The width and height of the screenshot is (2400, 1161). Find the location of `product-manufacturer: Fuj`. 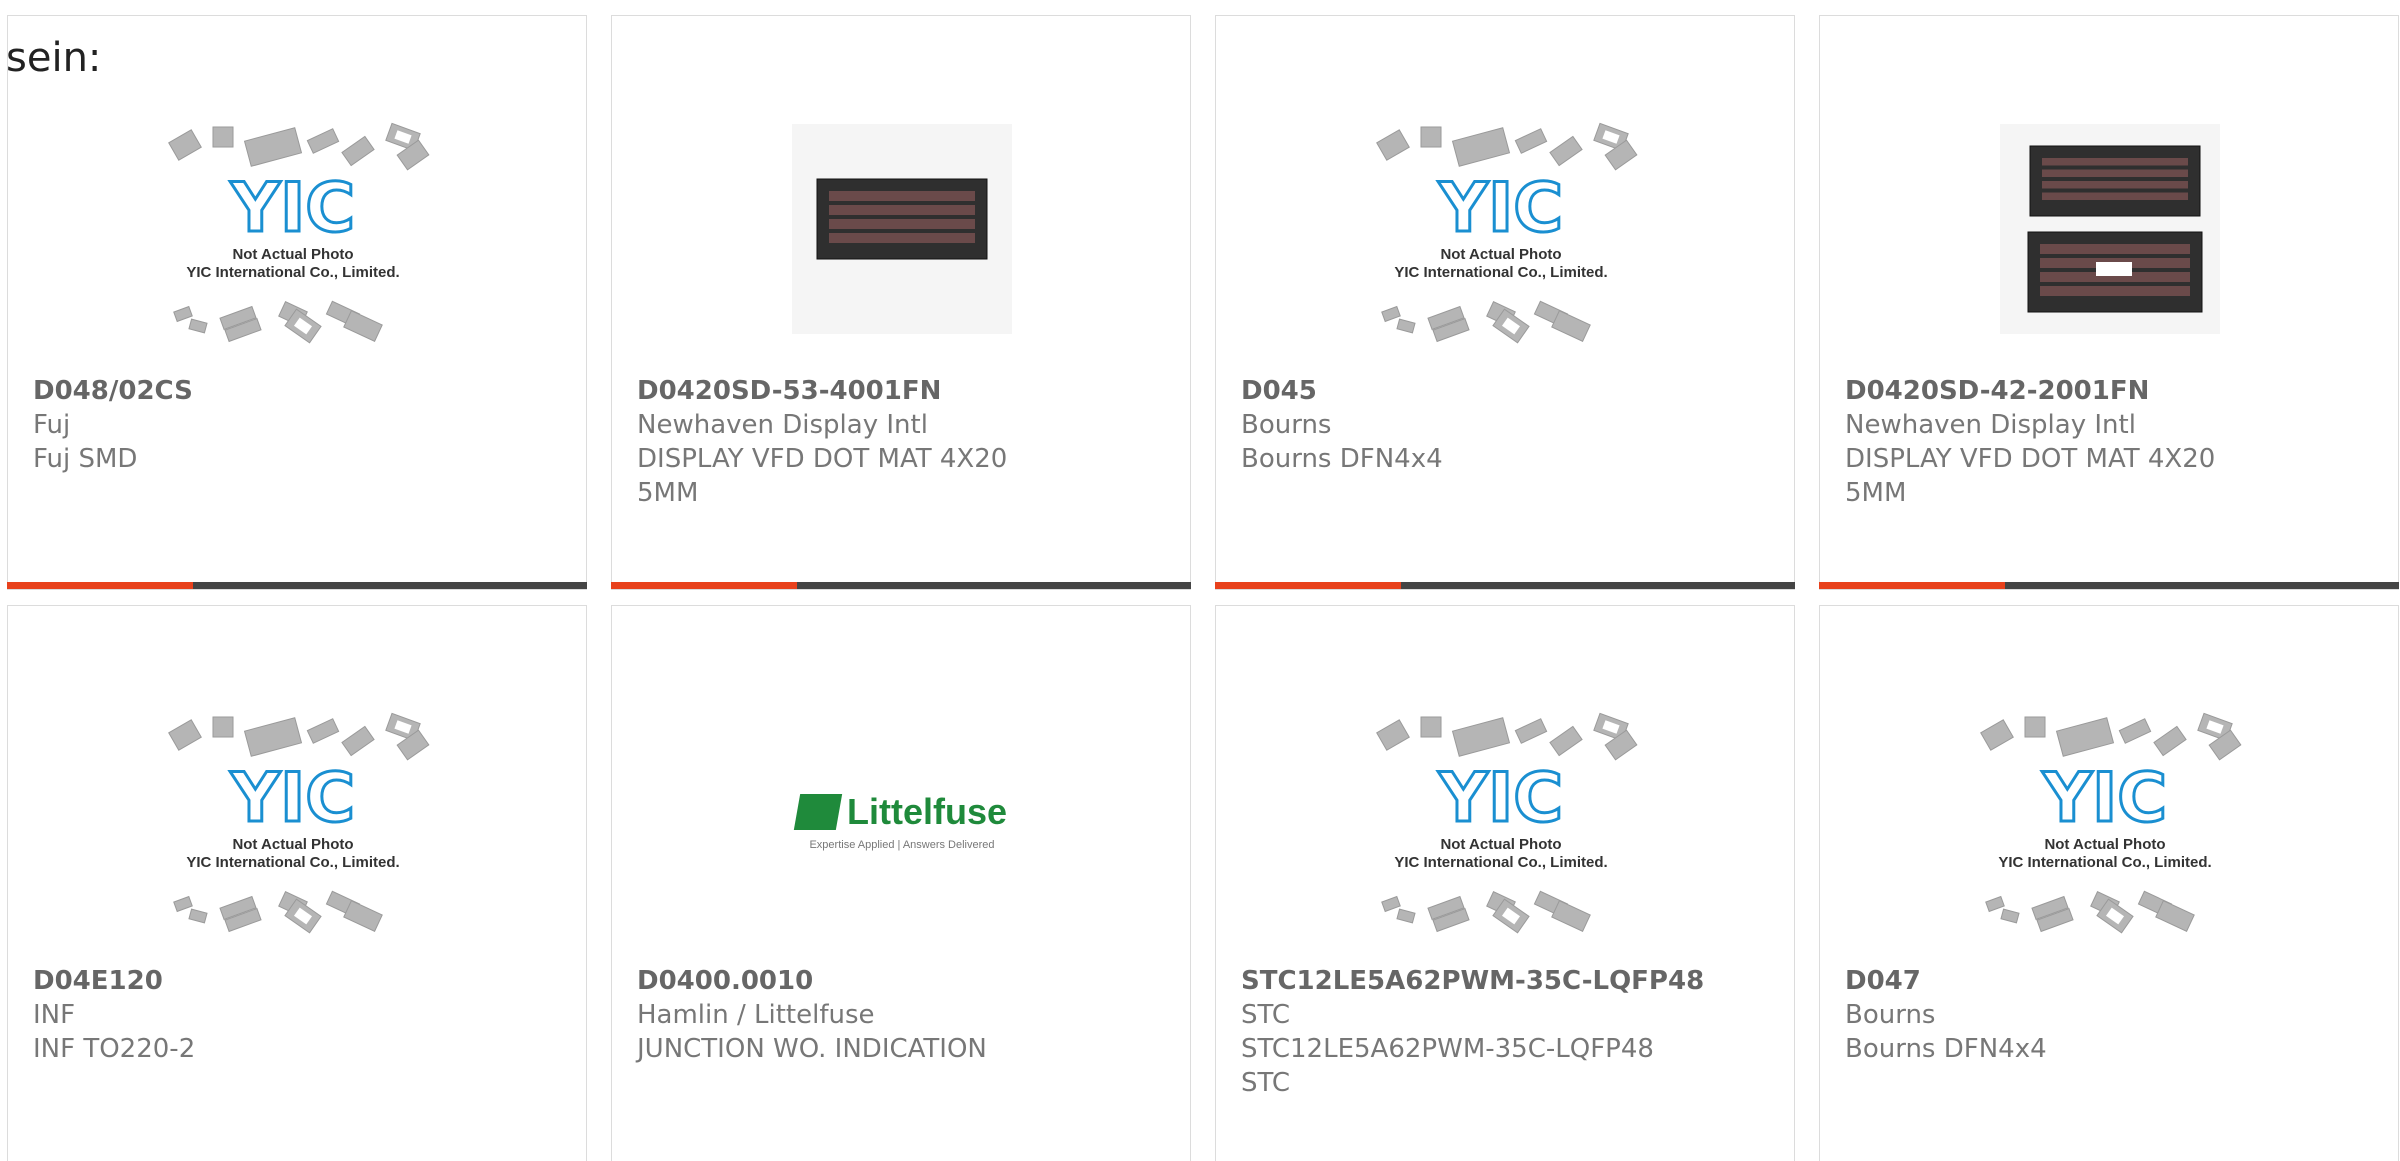

product-manufacturer: Fuj is located at coordinates (52, 425).